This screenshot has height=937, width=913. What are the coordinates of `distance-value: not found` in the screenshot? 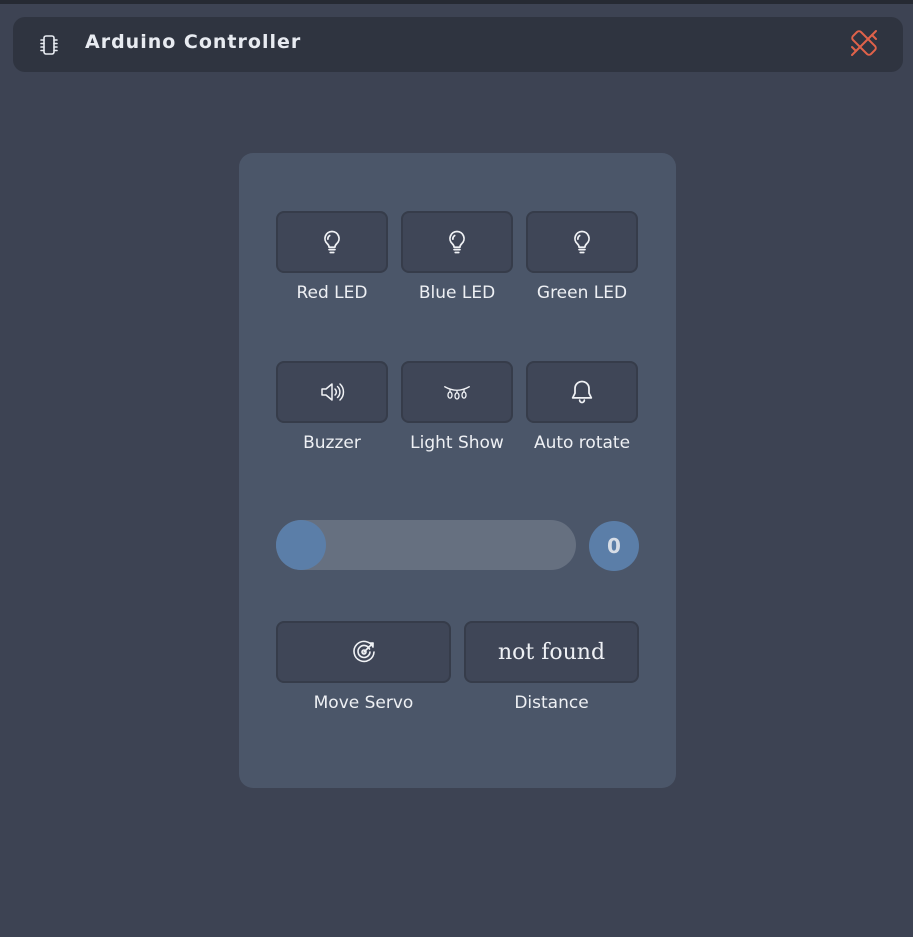 It's located at (551, 652).